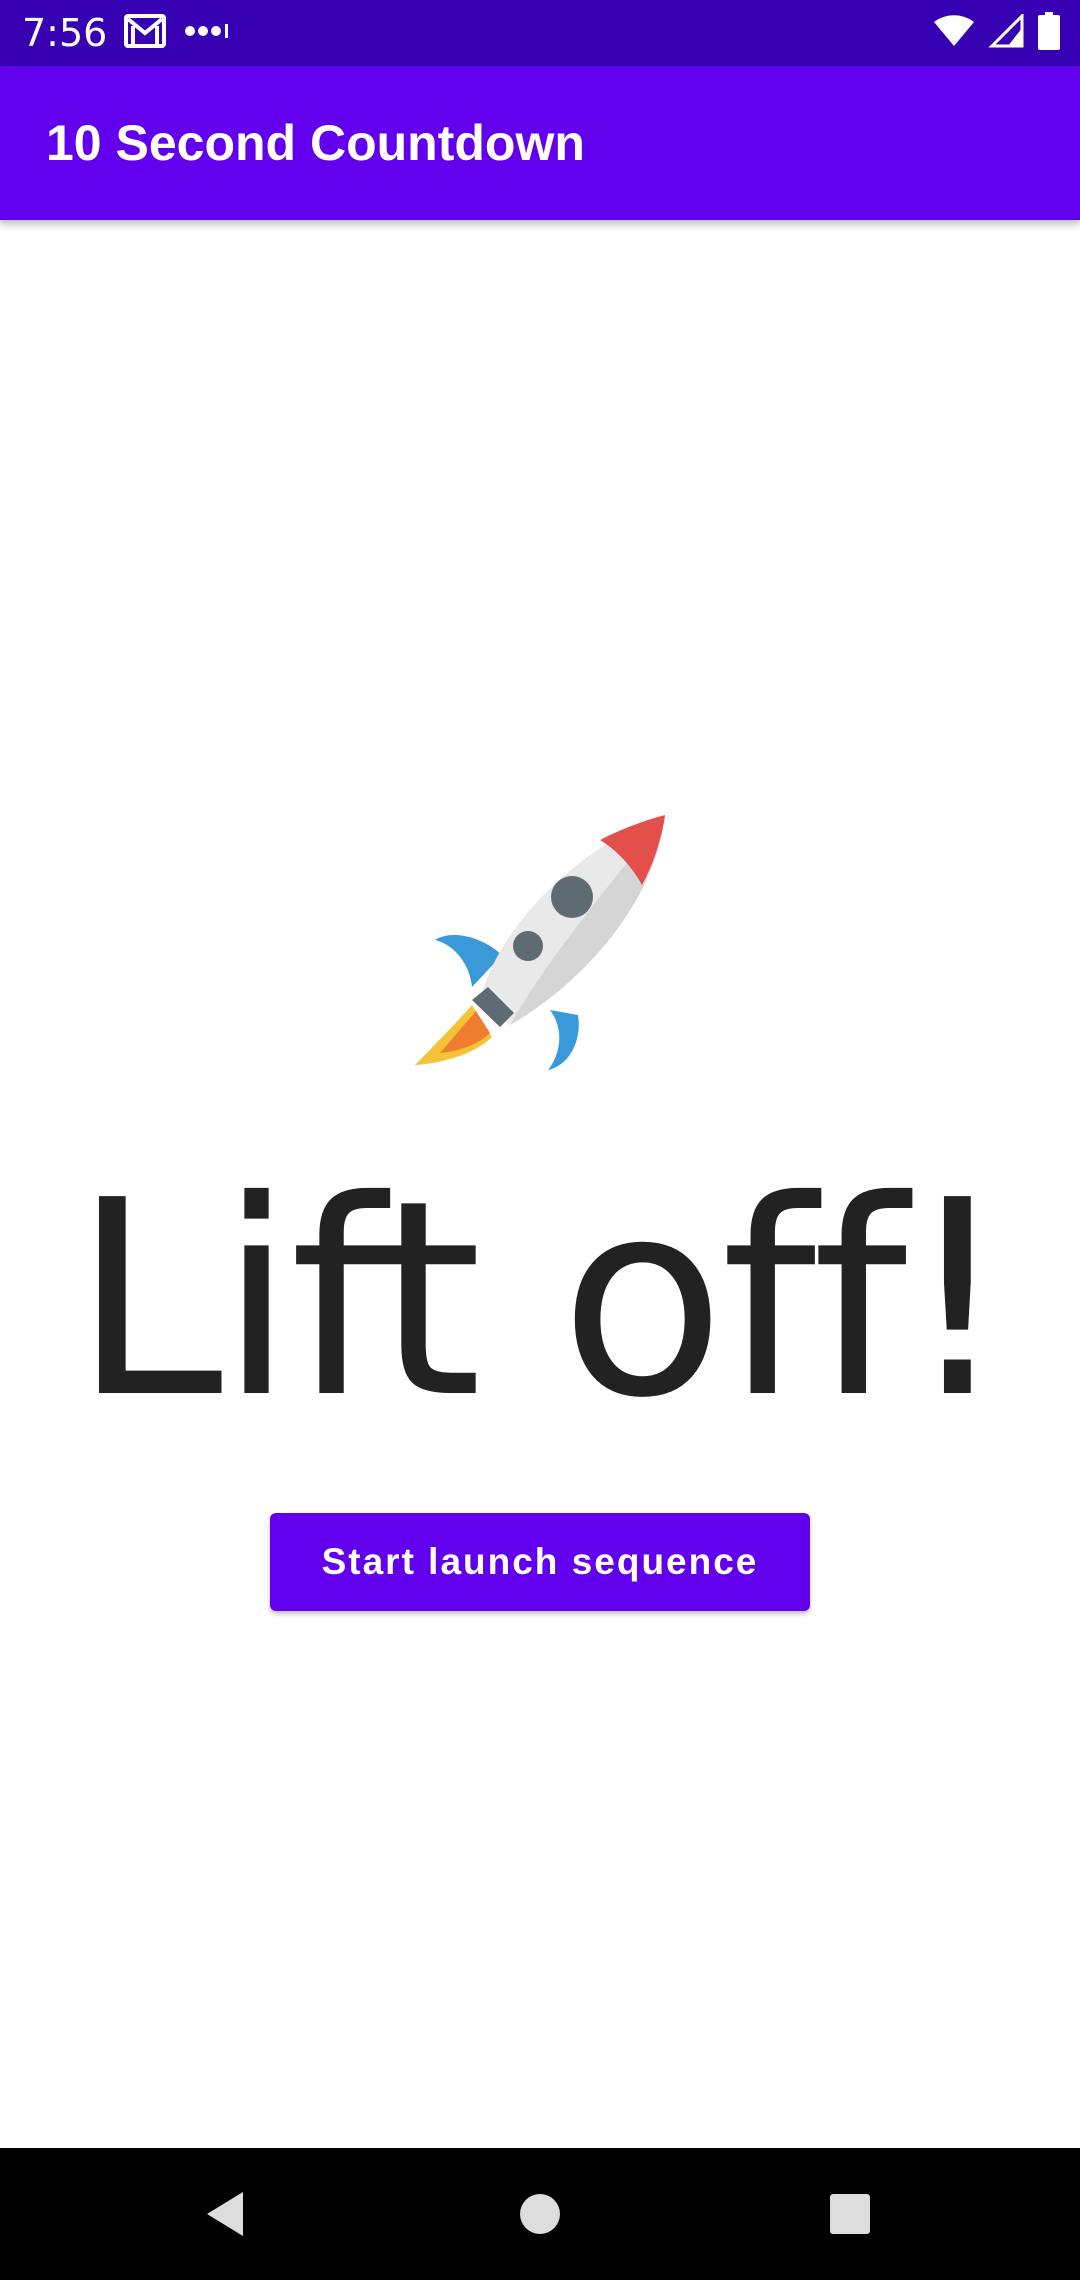 The width and height of the screenshot is (1080, 2280). Describe the element at coordinates (540, 33) in the screenshot. I see `status-bar: 7:56` at that location.